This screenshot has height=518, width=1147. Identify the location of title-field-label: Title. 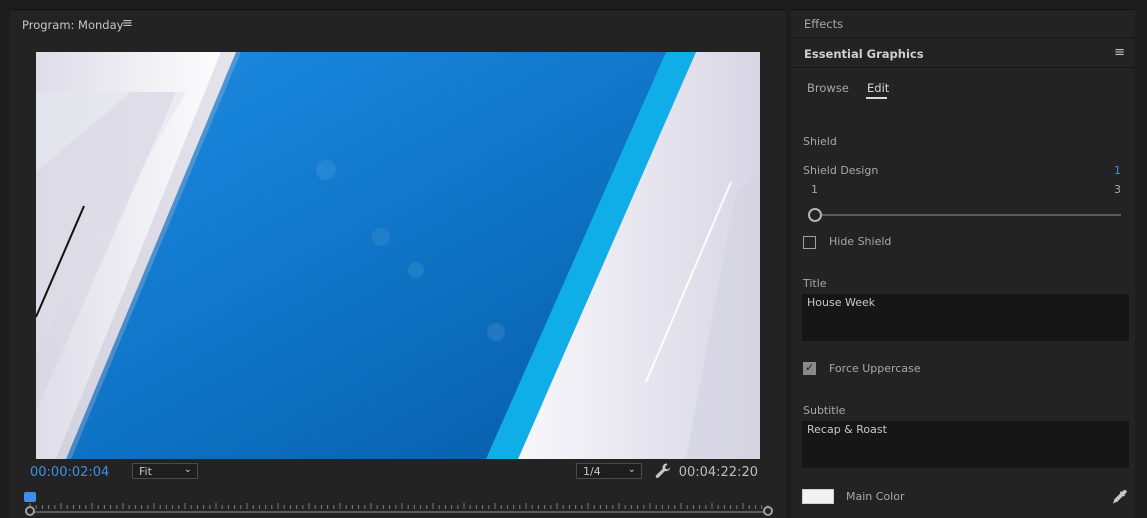
(815, 283).